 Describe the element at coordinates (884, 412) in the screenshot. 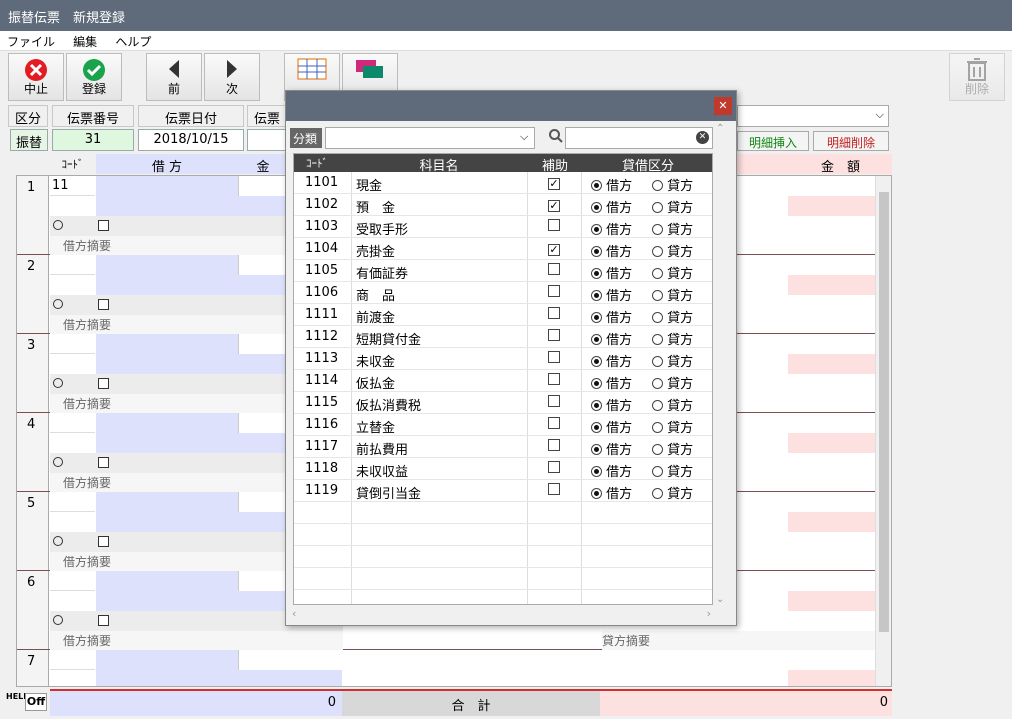

I see `scrollbar-thumb` at that location.